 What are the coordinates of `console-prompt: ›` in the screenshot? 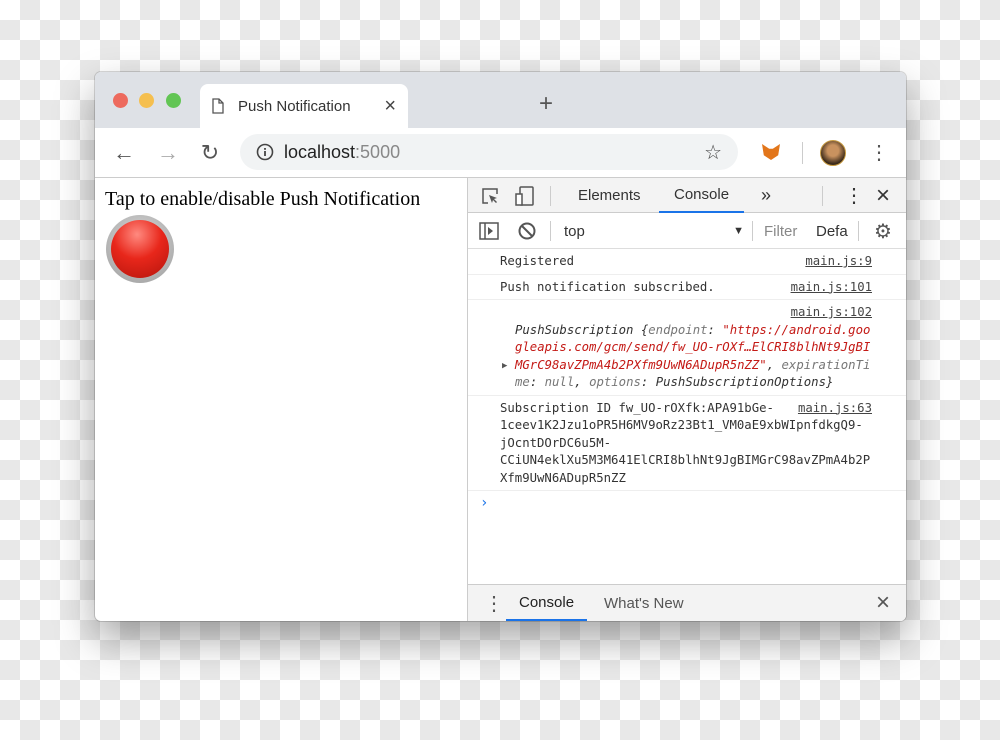 It's located at (687, 504).